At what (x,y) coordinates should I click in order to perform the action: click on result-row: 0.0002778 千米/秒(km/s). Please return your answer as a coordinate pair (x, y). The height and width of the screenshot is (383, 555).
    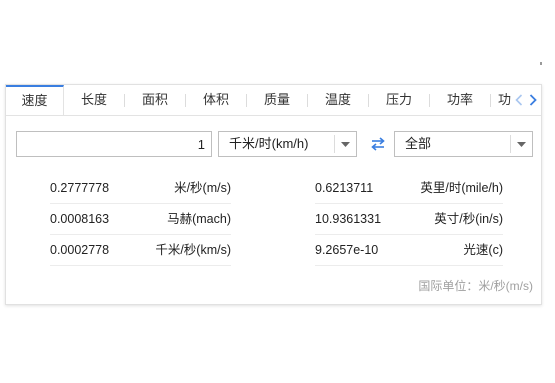
    Looking at the image, I should click on (140, 250).